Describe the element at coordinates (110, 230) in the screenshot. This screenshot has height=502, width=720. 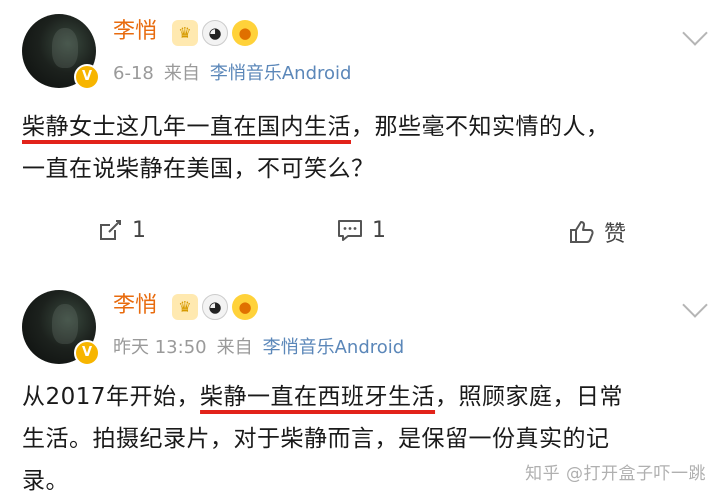
I see `share-icon` at that location.